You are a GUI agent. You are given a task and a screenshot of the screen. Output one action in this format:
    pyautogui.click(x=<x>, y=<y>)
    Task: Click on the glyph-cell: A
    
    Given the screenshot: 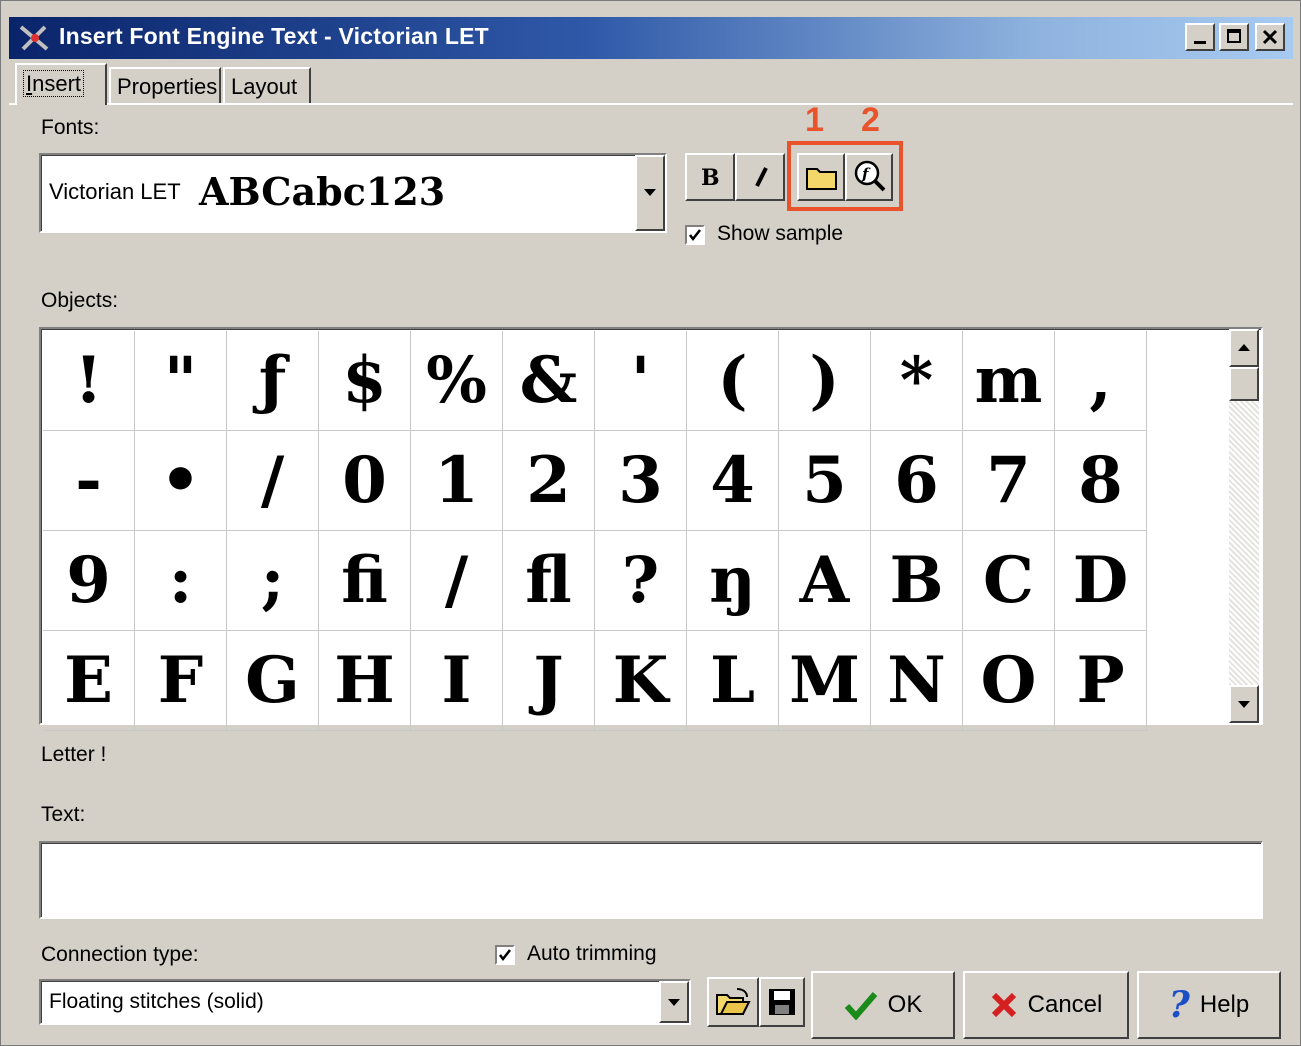 What is the action you would take?
    pyautogui.click(x=825, y=581)
    